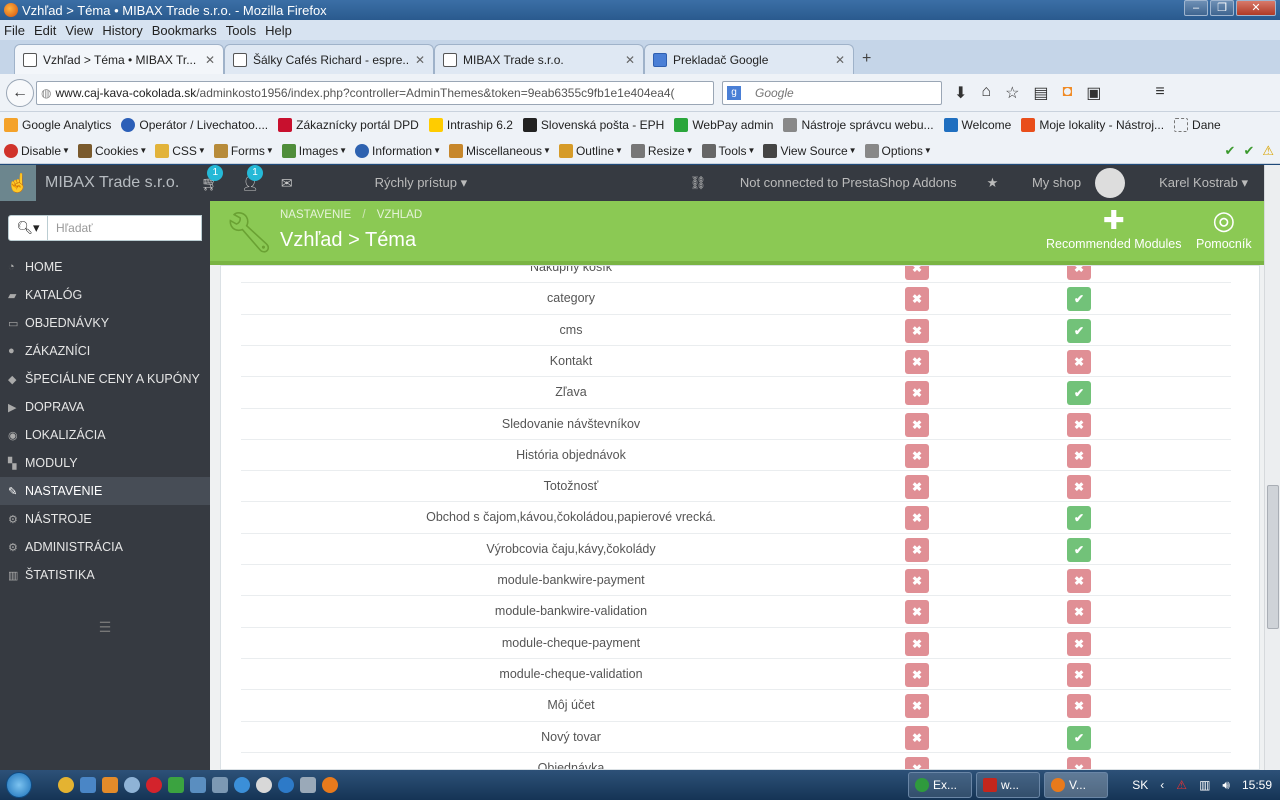 Image resolution: width=1280 pixels, height=800 pixels. I want to click on prestashop-logo-icon: ☝, so click(18, 183).